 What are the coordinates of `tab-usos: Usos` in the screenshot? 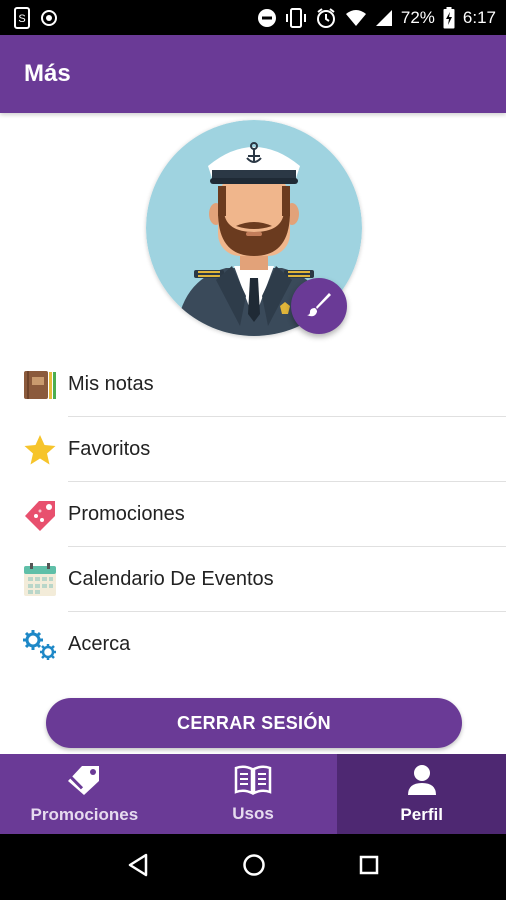 It's located at (253, 794).